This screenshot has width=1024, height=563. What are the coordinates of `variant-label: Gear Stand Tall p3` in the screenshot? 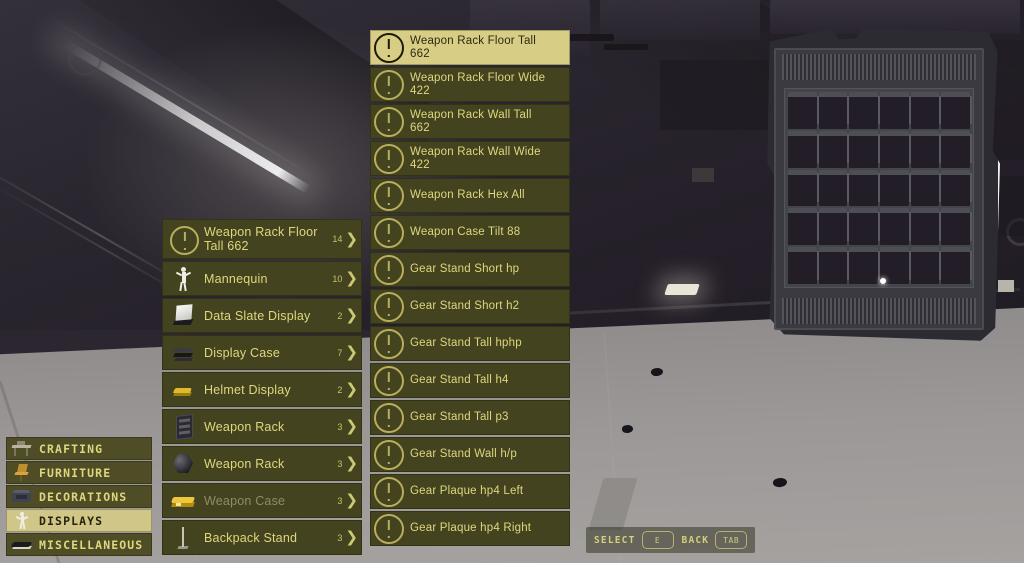 It's located at (459, 417).